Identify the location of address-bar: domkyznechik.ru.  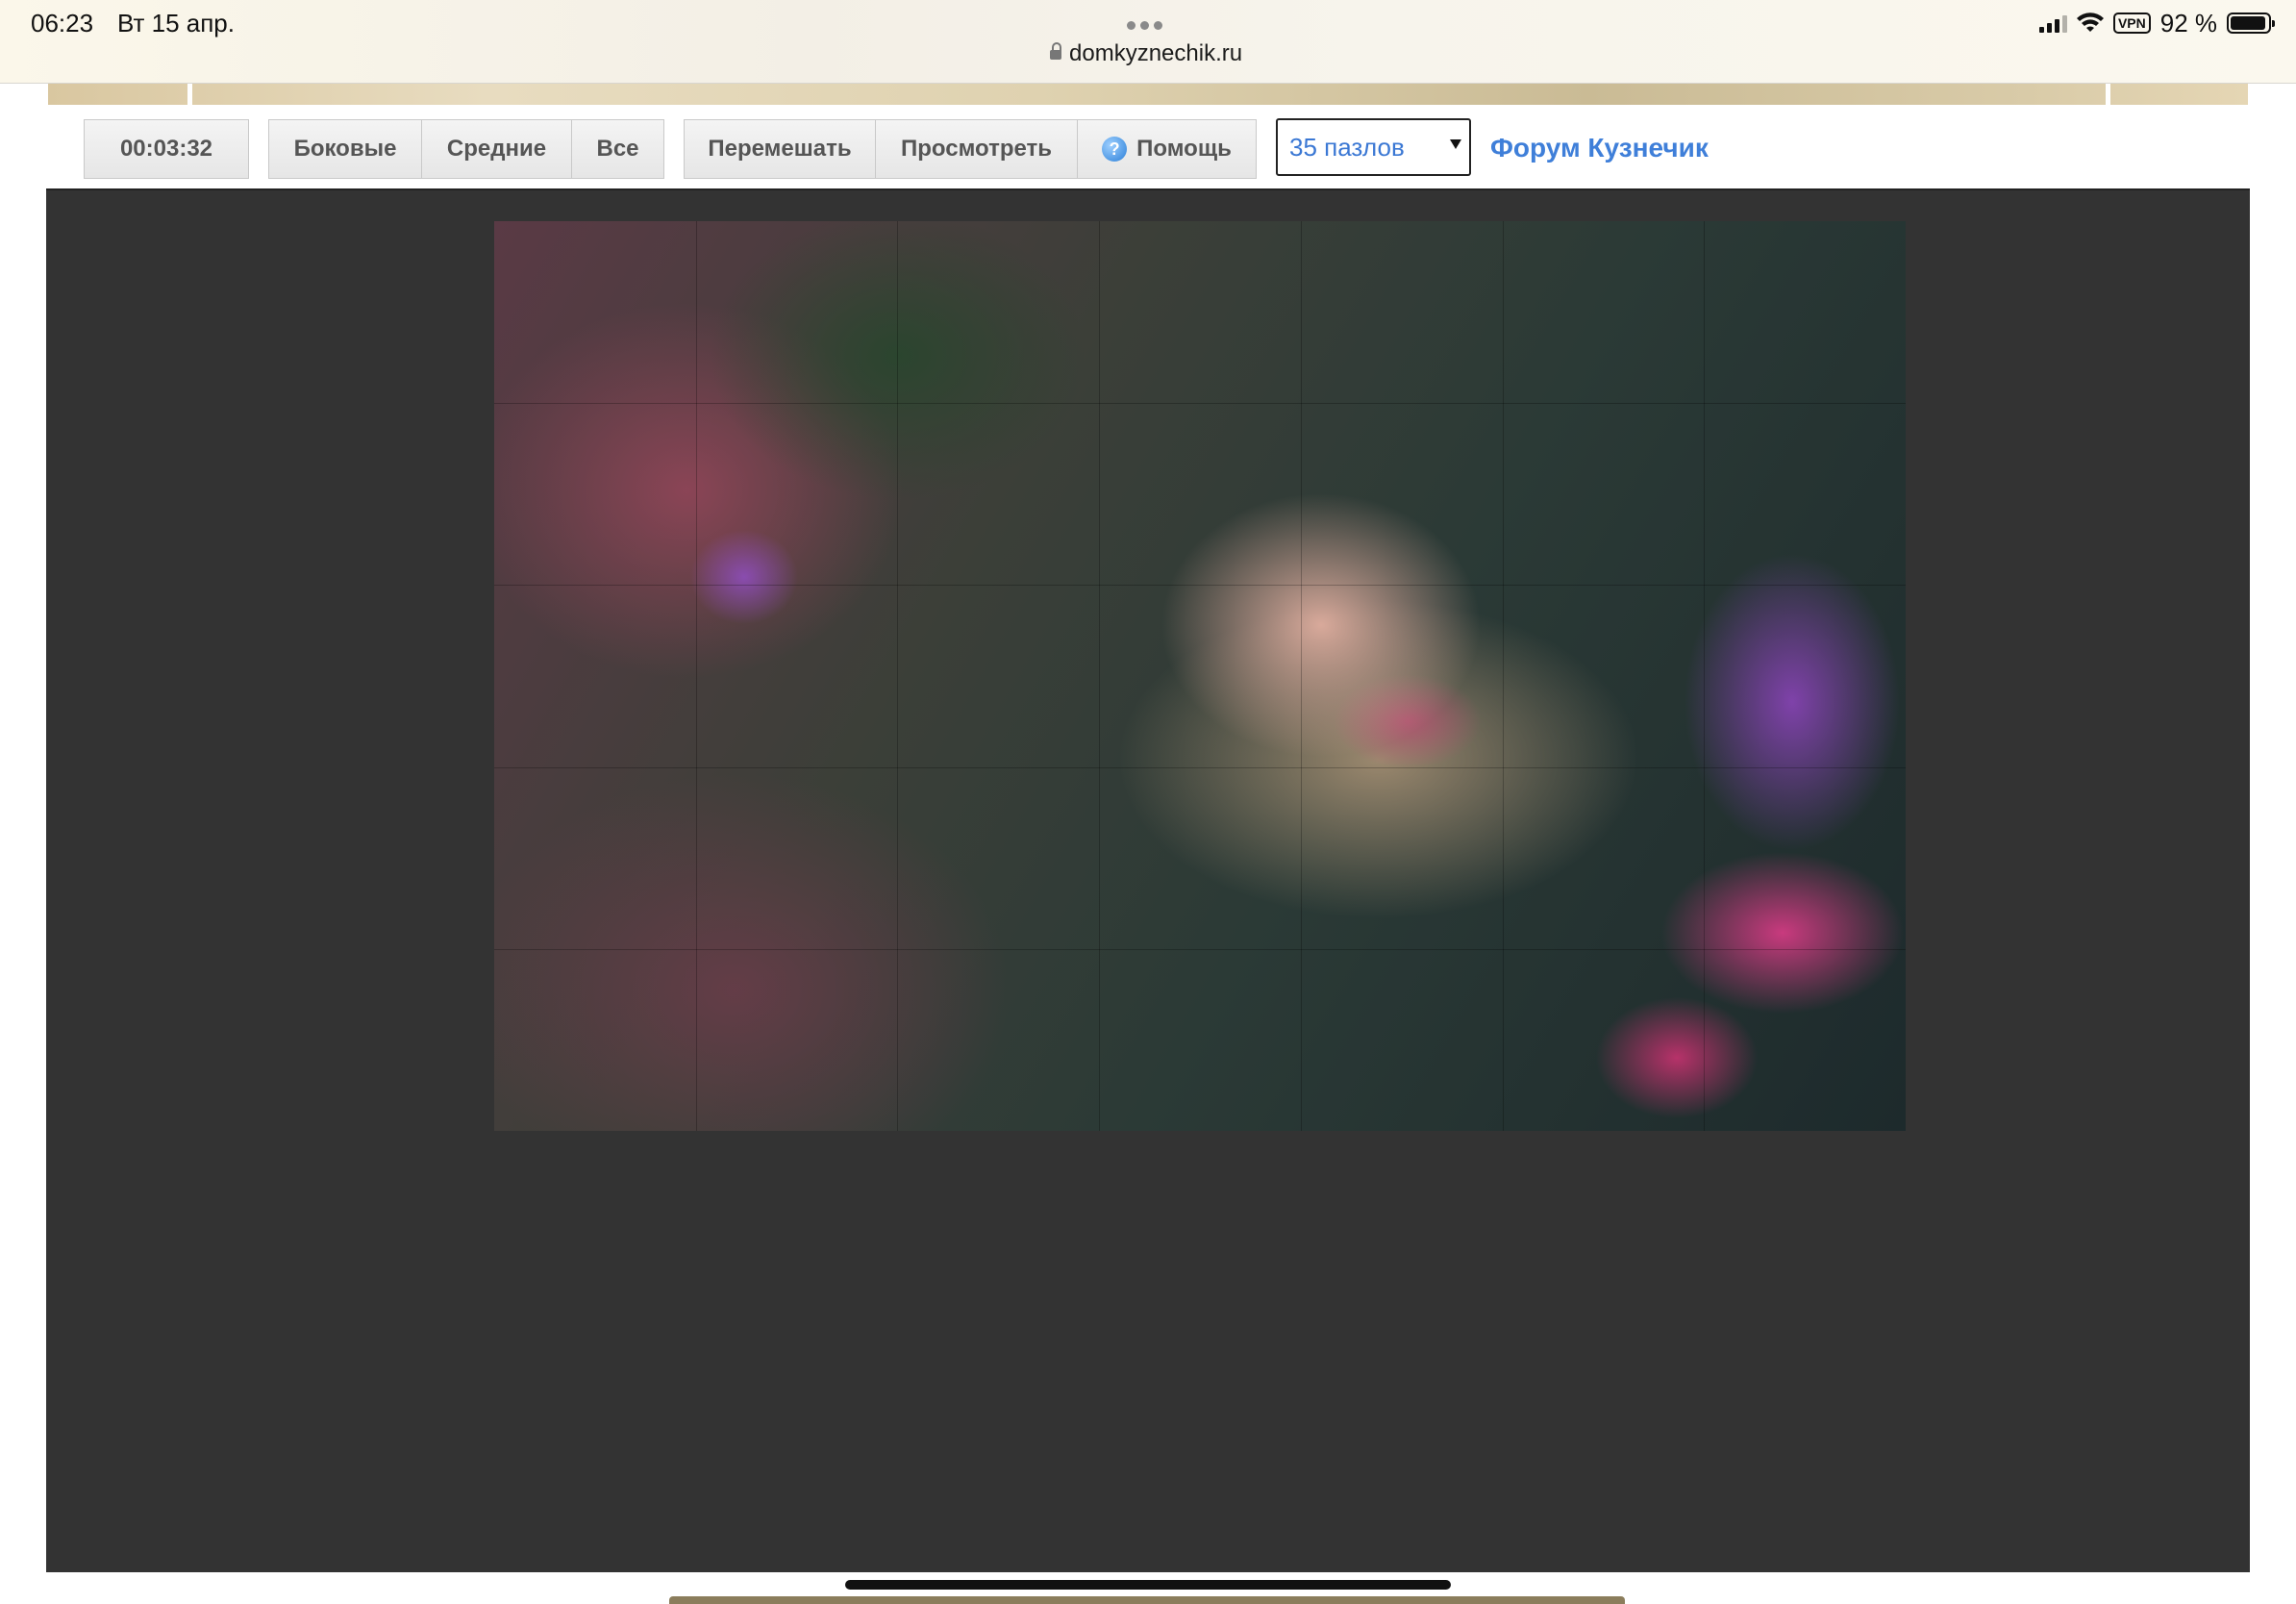
(1146, 53).